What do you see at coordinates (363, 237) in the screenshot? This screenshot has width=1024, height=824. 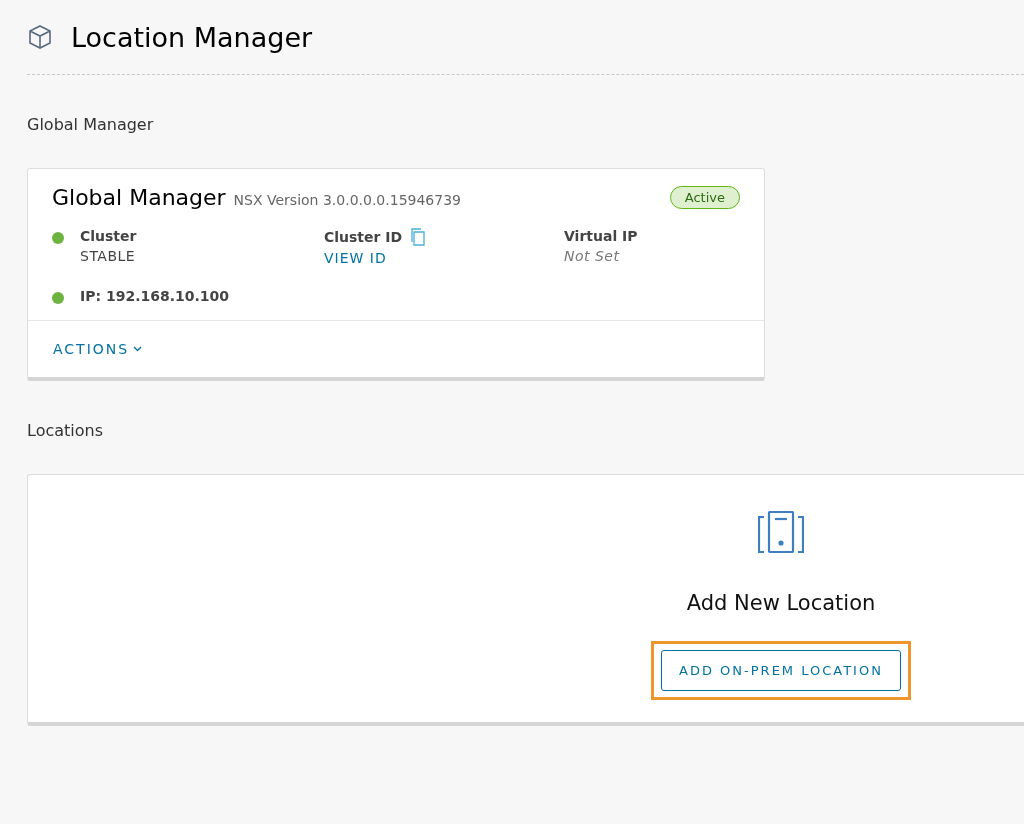 I see `cluster-id-label: Cluster ID` at bounding box center [363, 237].